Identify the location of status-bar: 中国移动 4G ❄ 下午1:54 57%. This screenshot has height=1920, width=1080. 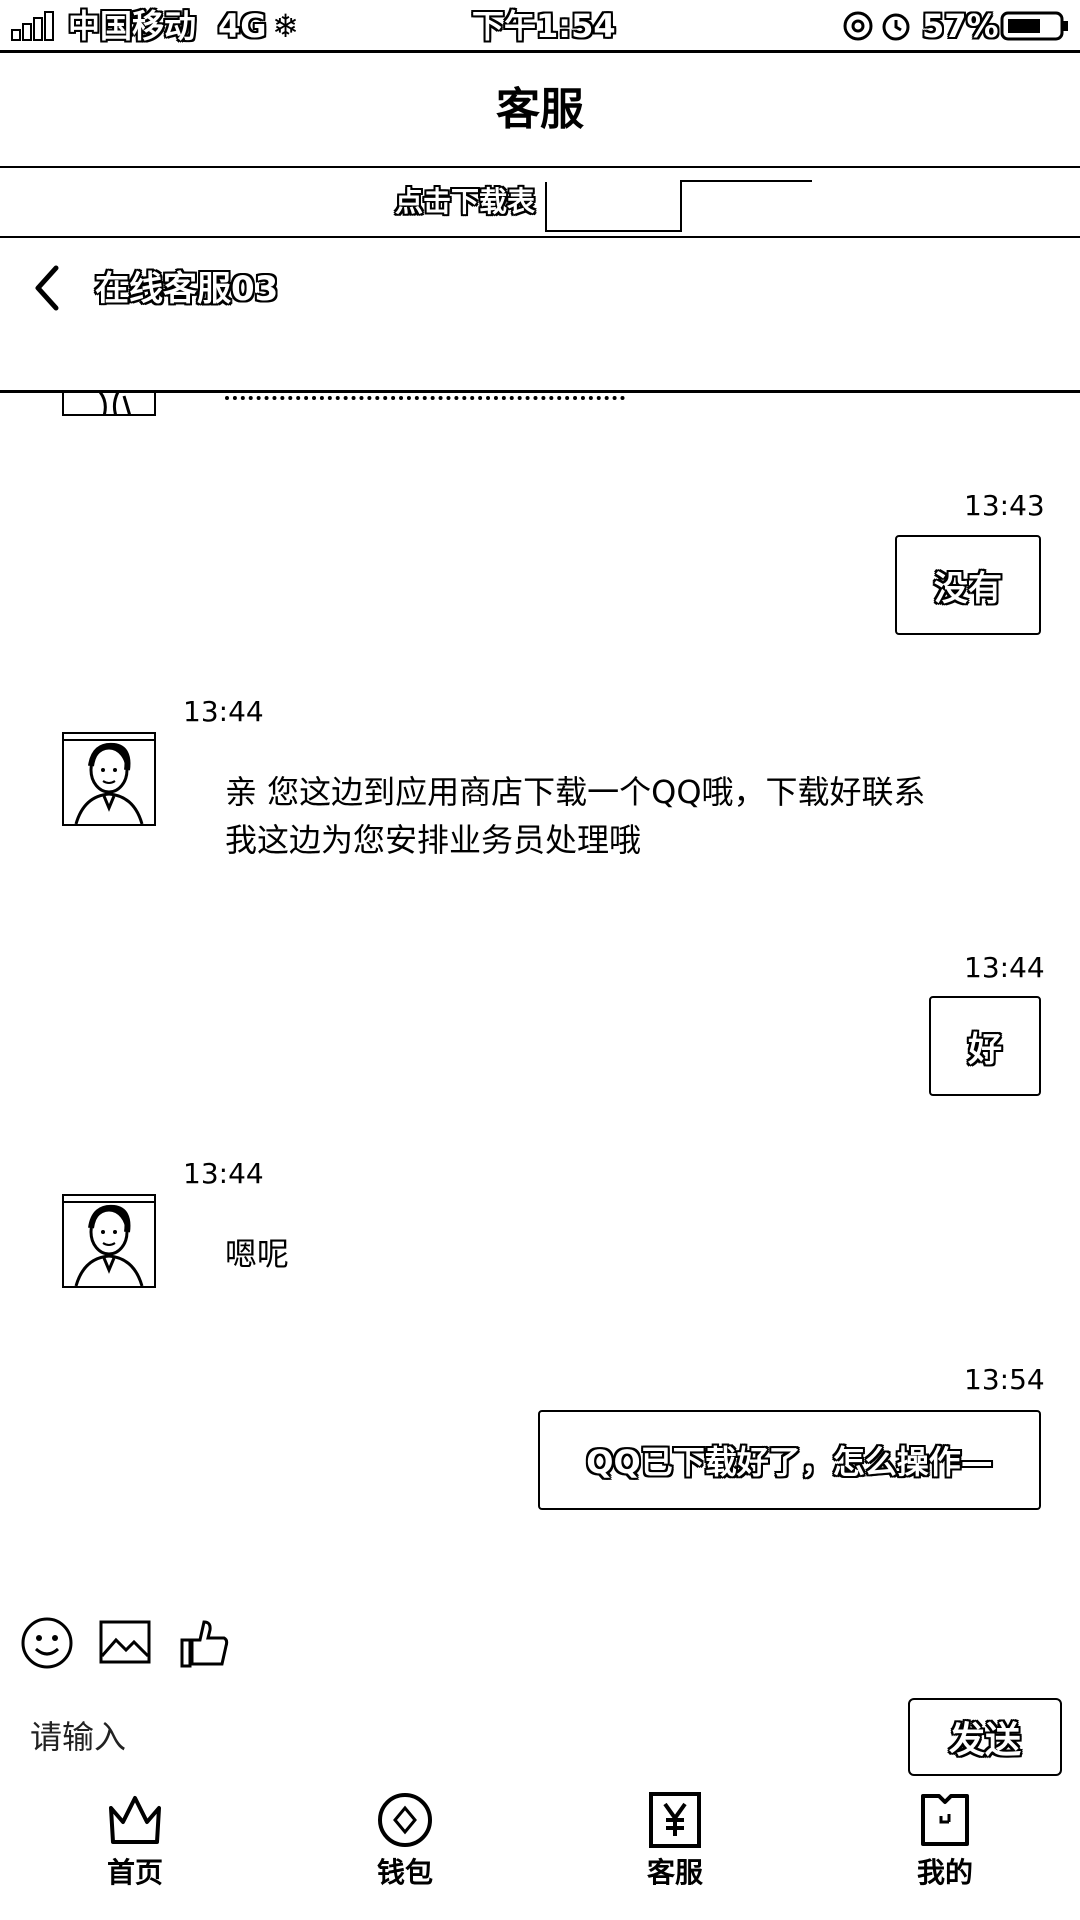
(540, 26).